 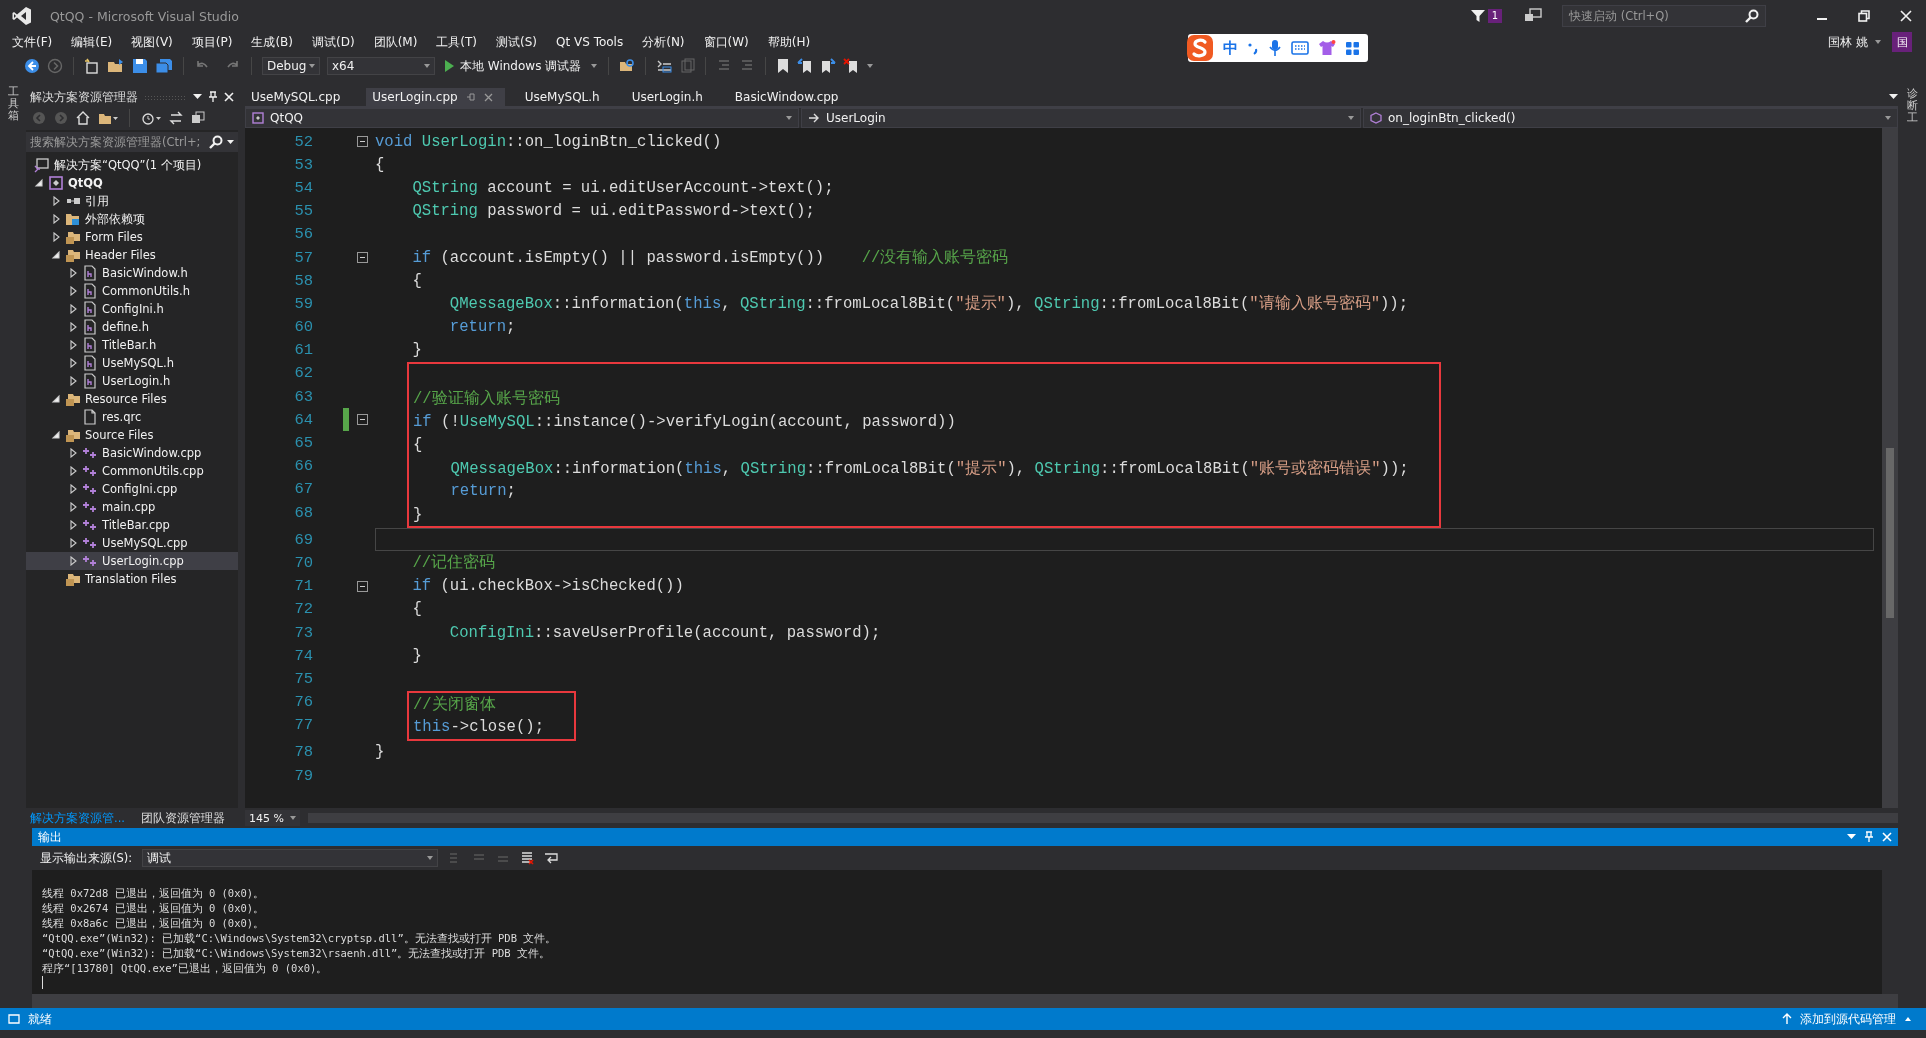 I want to click on tree-item: 解决方案“QtQQ”(1 个项目), so click(x=128, y=165).